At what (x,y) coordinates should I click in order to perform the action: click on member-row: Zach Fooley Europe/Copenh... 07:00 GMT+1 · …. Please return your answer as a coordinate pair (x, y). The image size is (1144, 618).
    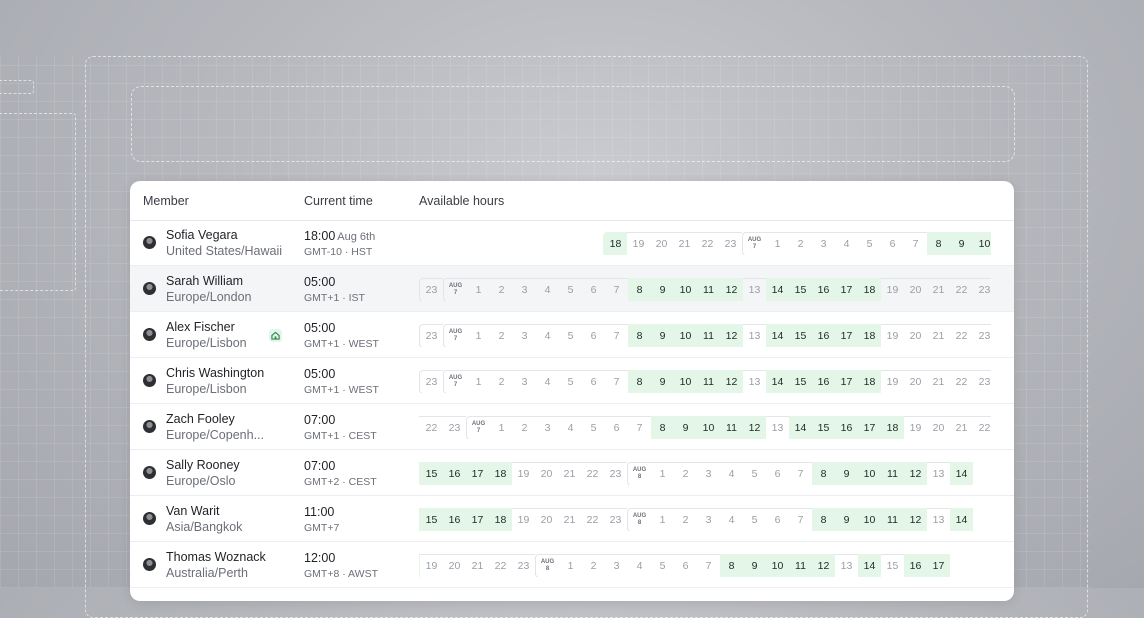
    Looking at the image, I should click on (572, 427).